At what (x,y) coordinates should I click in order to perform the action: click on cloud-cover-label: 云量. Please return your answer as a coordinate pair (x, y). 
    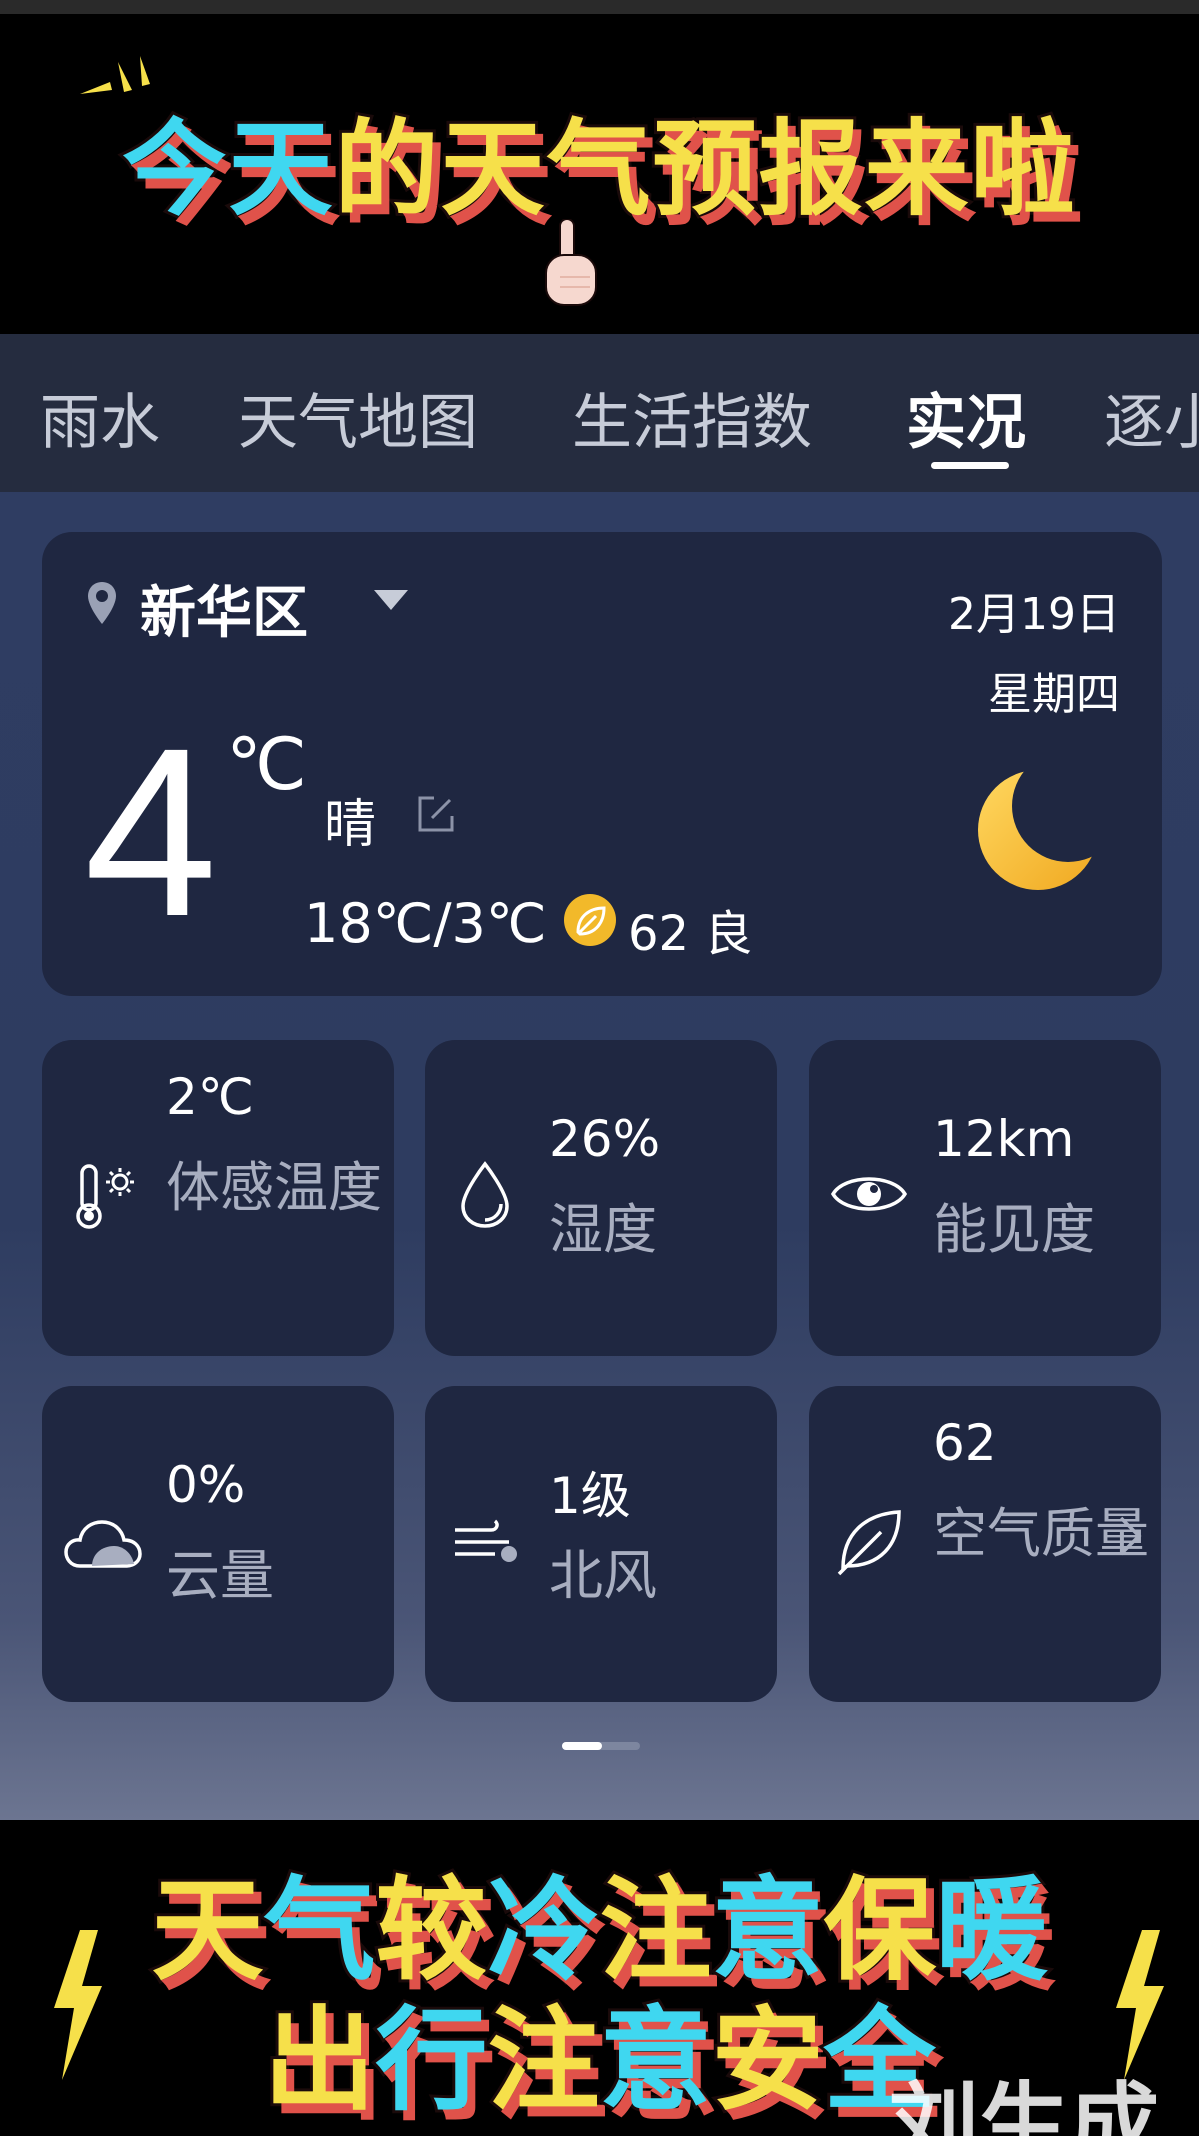
    Looking at the image, I should click on (220, 1575).